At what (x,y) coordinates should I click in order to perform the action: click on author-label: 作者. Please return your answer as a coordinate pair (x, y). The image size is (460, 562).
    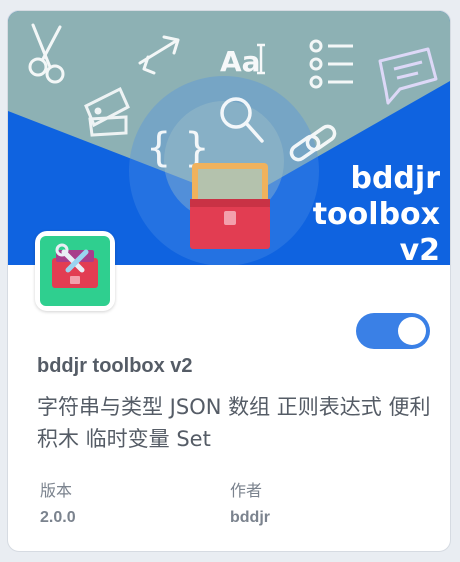
    Looking at the image, I should click on (246, 490).